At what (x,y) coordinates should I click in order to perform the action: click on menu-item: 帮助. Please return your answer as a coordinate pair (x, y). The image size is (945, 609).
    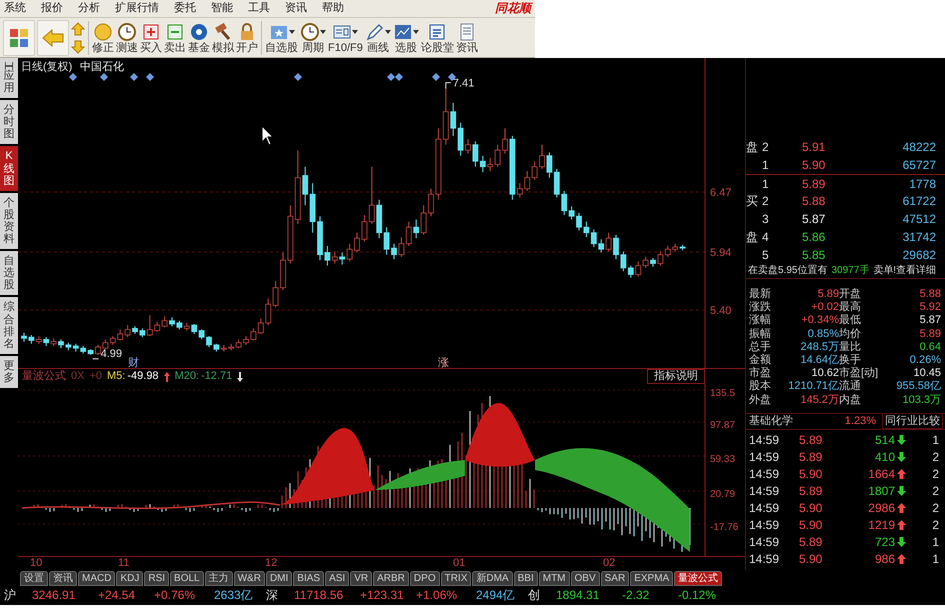
    Looking at the image, I should click on (333, 8).